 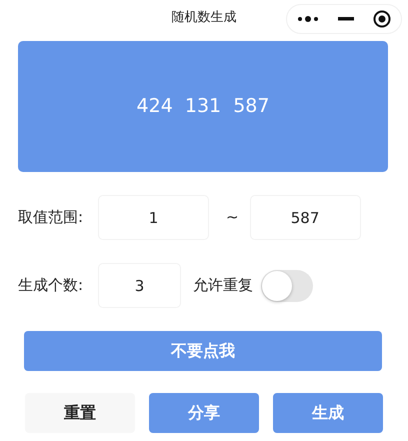 What do you see at coordinates (305, 217) in the screenshot?
I see `max-field: 587` at bounding box center [305, 217].